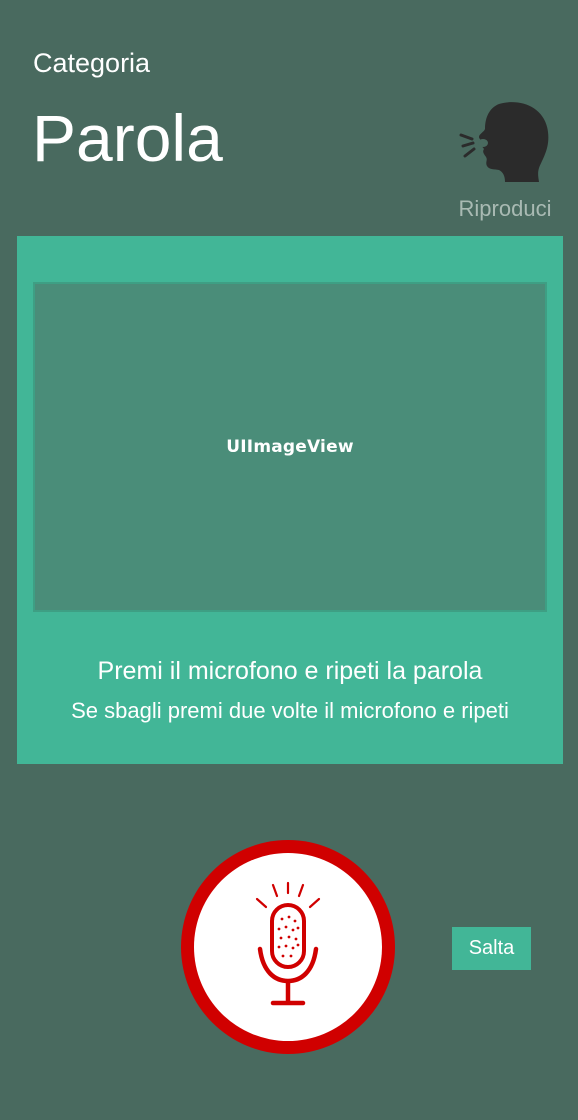 The height and width of the screenshot is (1120, 578). What do you see at coordinates (491, 948) in the screenshot?
I see `skip-button: Salta` at bounding box center [491, 948].